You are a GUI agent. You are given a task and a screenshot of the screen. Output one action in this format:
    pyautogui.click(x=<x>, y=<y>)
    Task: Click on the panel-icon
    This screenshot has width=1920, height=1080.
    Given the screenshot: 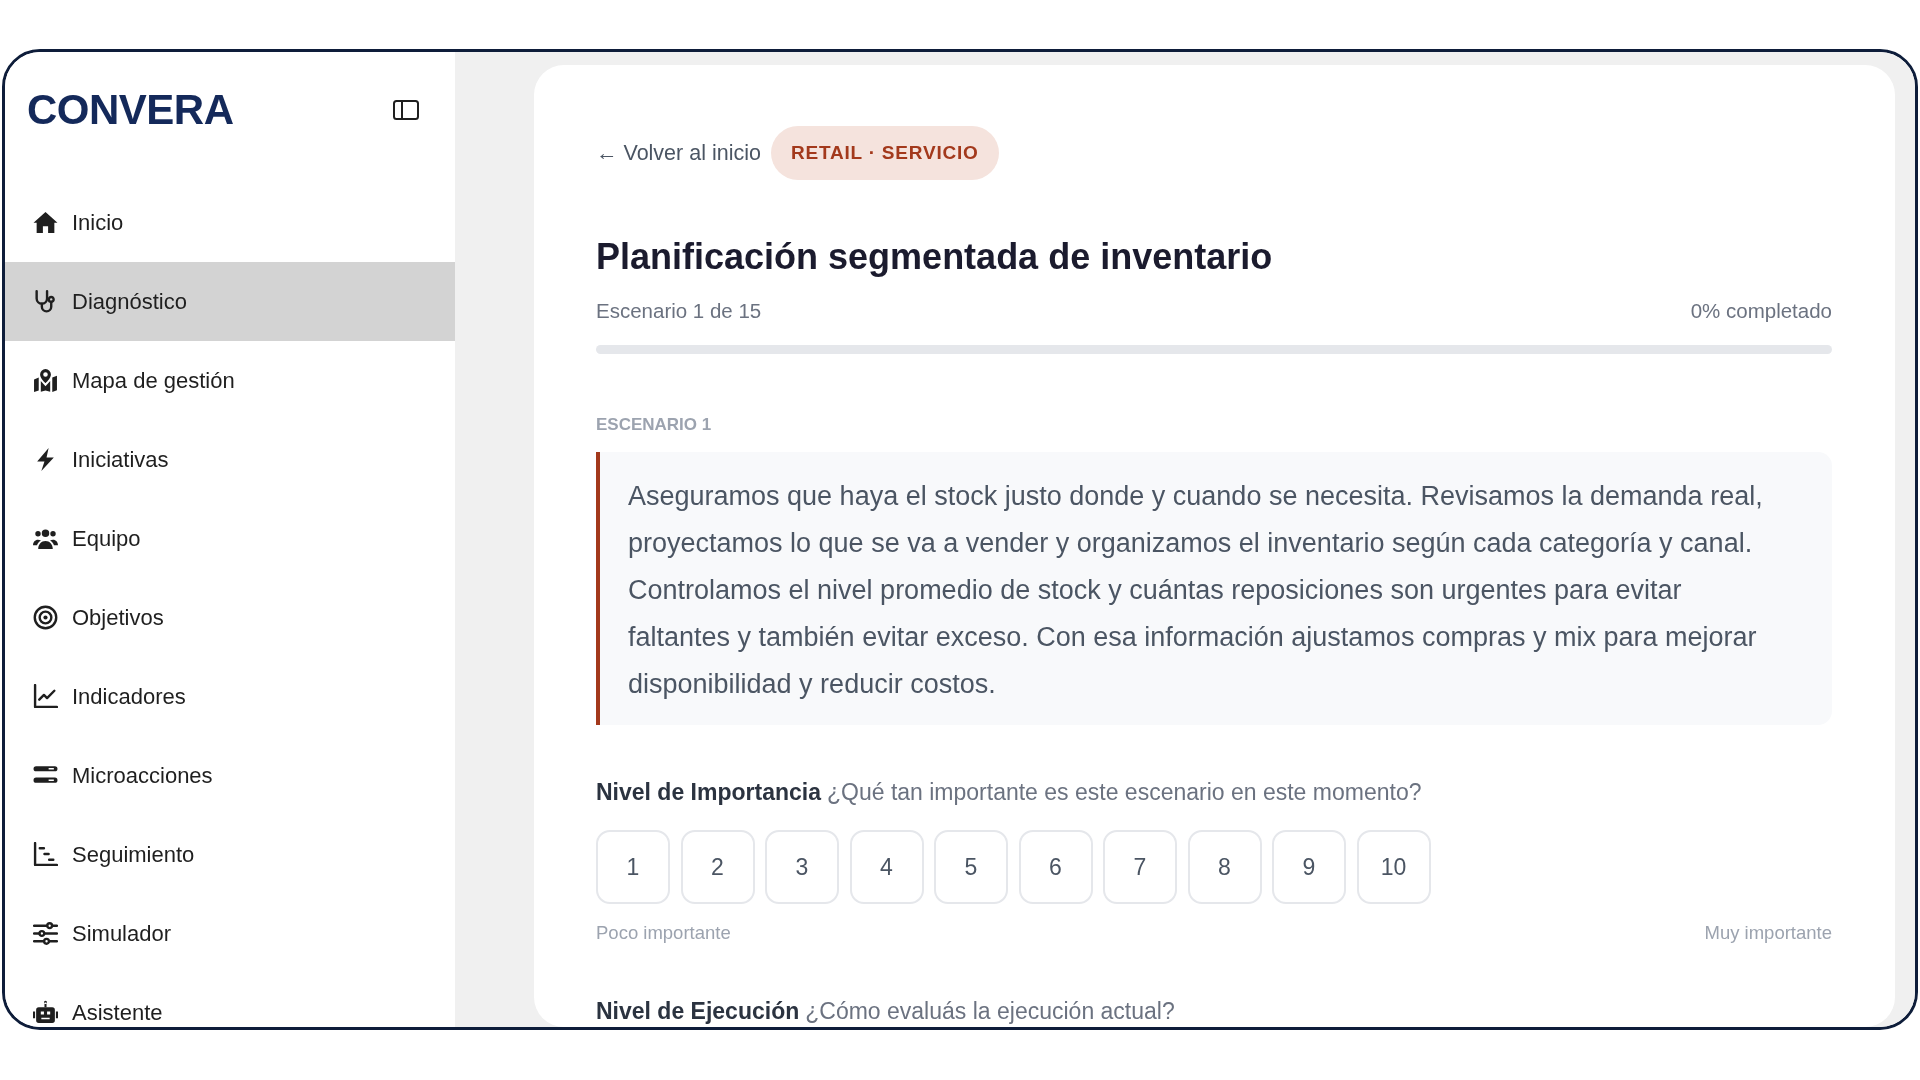 What is the action you would take?
    pyautogui.click(x=406, y=110)
    